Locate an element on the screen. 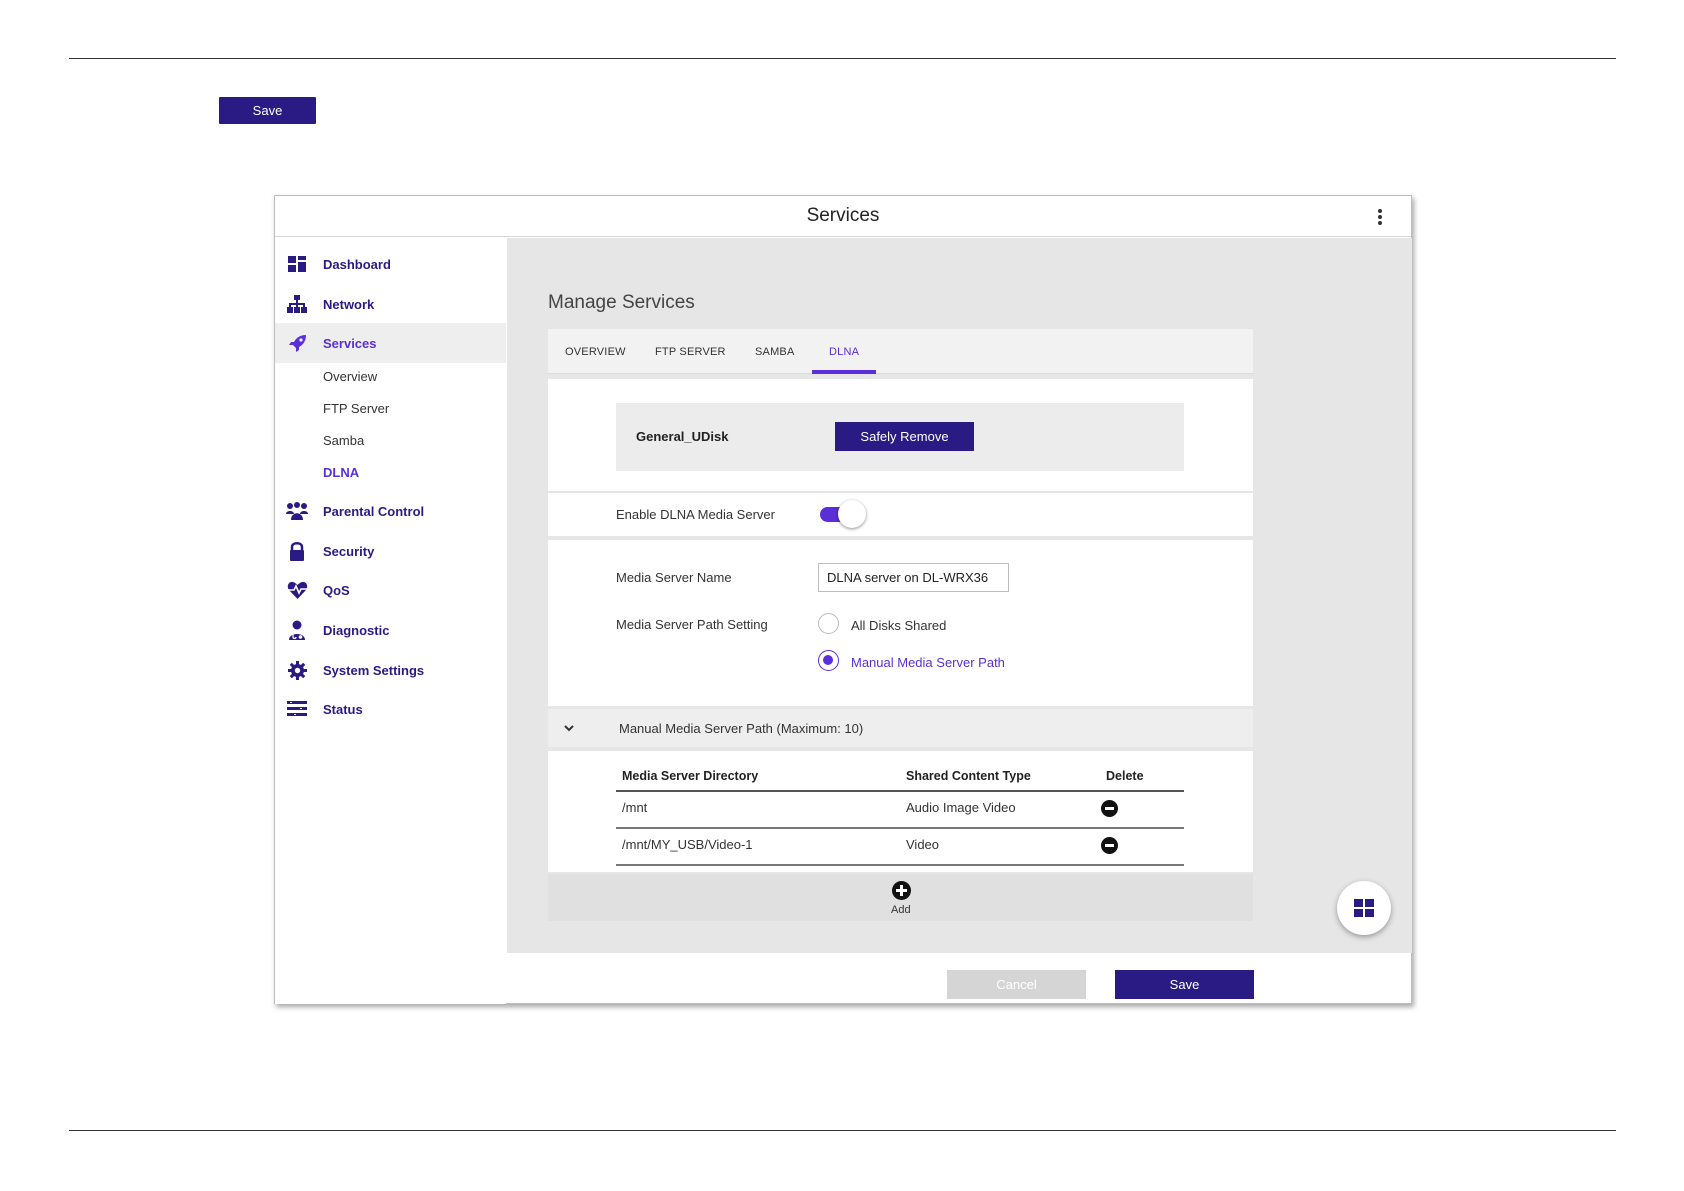  sidebar-item-label: Parental Control is located at coordinates (374, 511).